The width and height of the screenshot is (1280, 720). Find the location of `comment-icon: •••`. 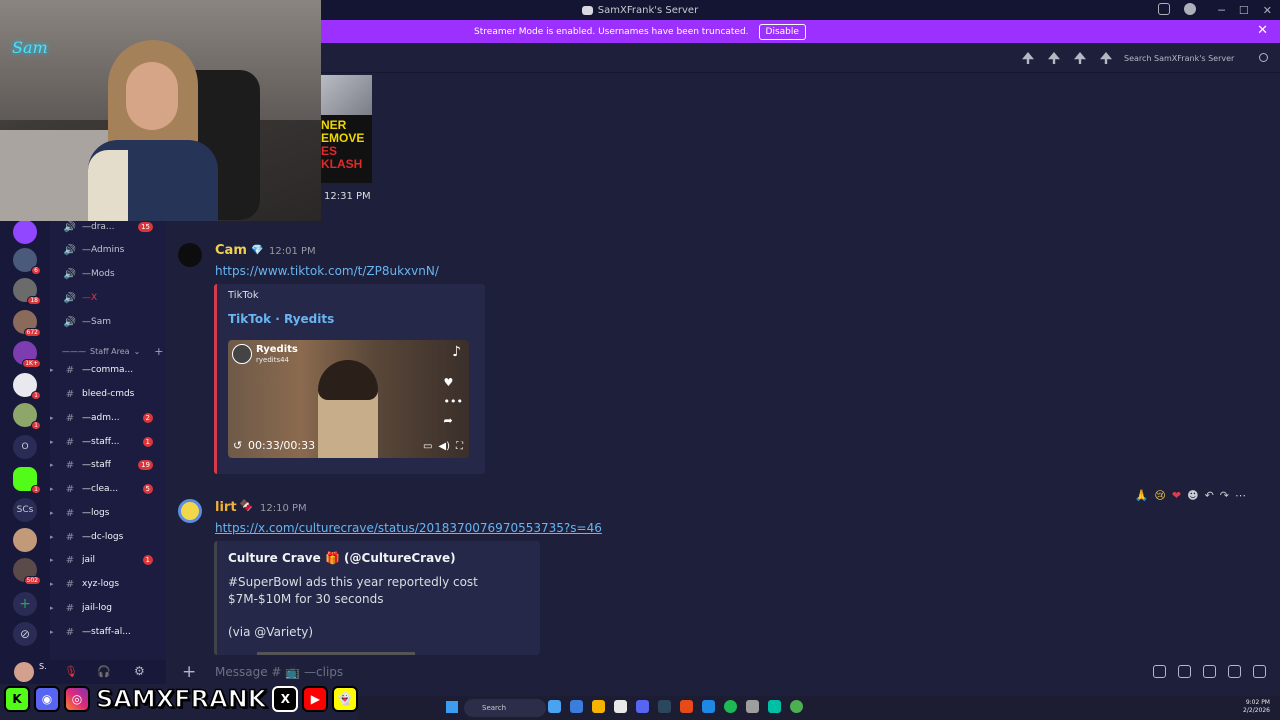

comment-icon: ••• is located at coordinates (453, 401).